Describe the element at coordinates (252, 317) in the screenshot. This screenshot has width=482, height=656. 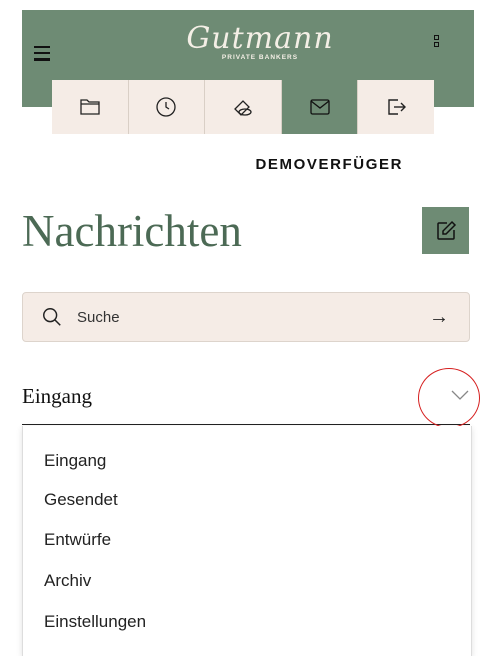
I see `search-input` at that location.